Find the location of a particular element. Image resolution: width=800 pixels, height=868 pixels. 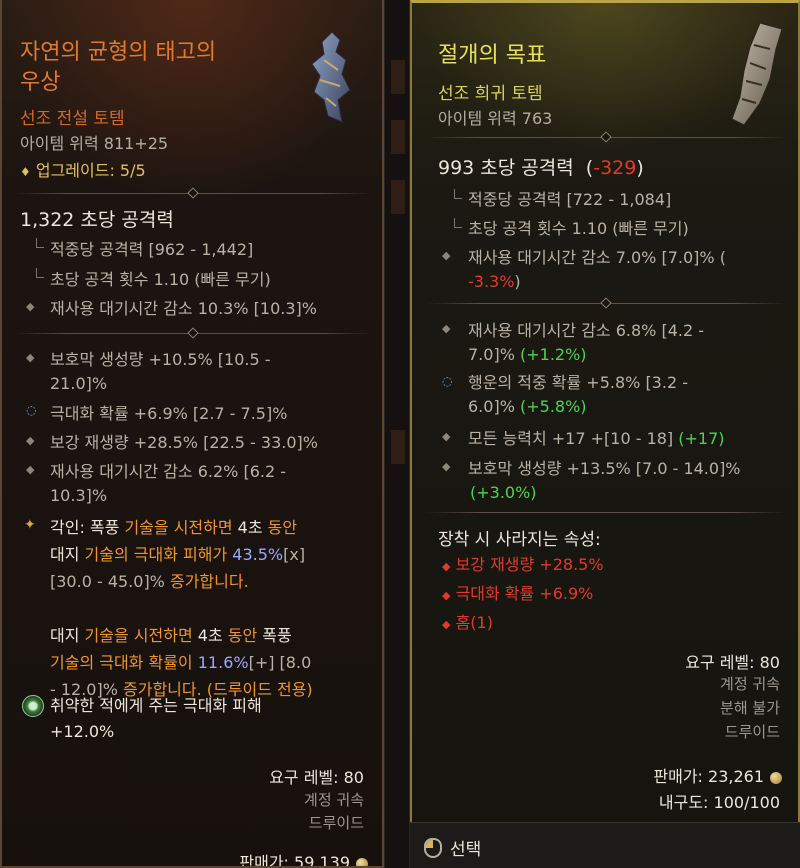

affix-lucky-hit: 행운의 적중 확률 +5.8% [3.2 - 6.0]% (+5.8%) is located at coordinates (578, 394).